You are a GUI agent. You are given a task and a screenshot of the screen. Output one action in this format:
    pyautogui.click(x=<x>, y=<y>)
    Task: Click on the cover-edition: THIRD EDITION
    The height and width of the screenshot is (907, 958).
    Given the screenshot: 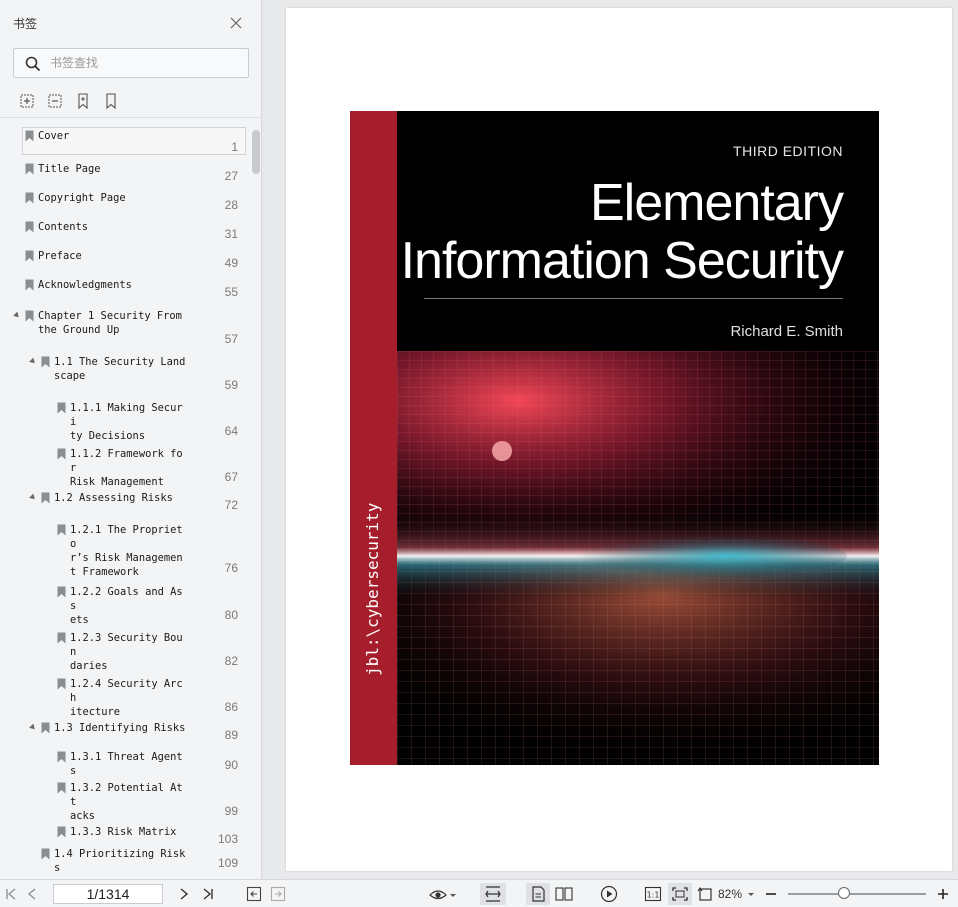 What is the action you would take?
    pyautogui.click(x=788, y=151)
    